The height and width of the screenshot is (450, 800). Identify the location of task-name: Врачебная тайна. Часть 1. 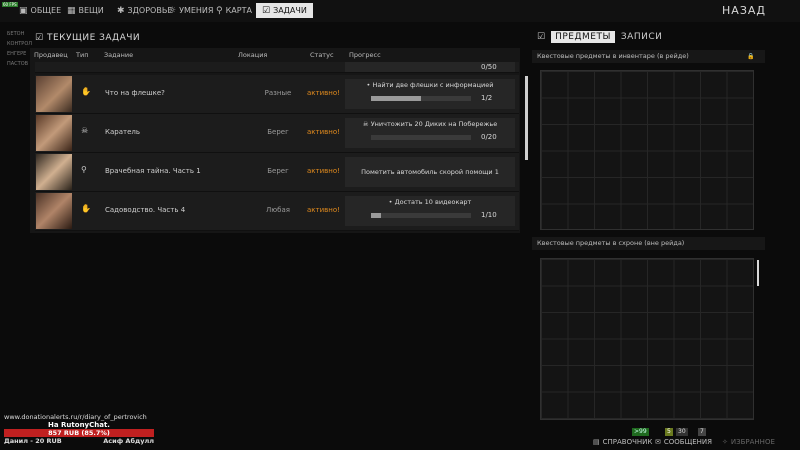
(153, 171).